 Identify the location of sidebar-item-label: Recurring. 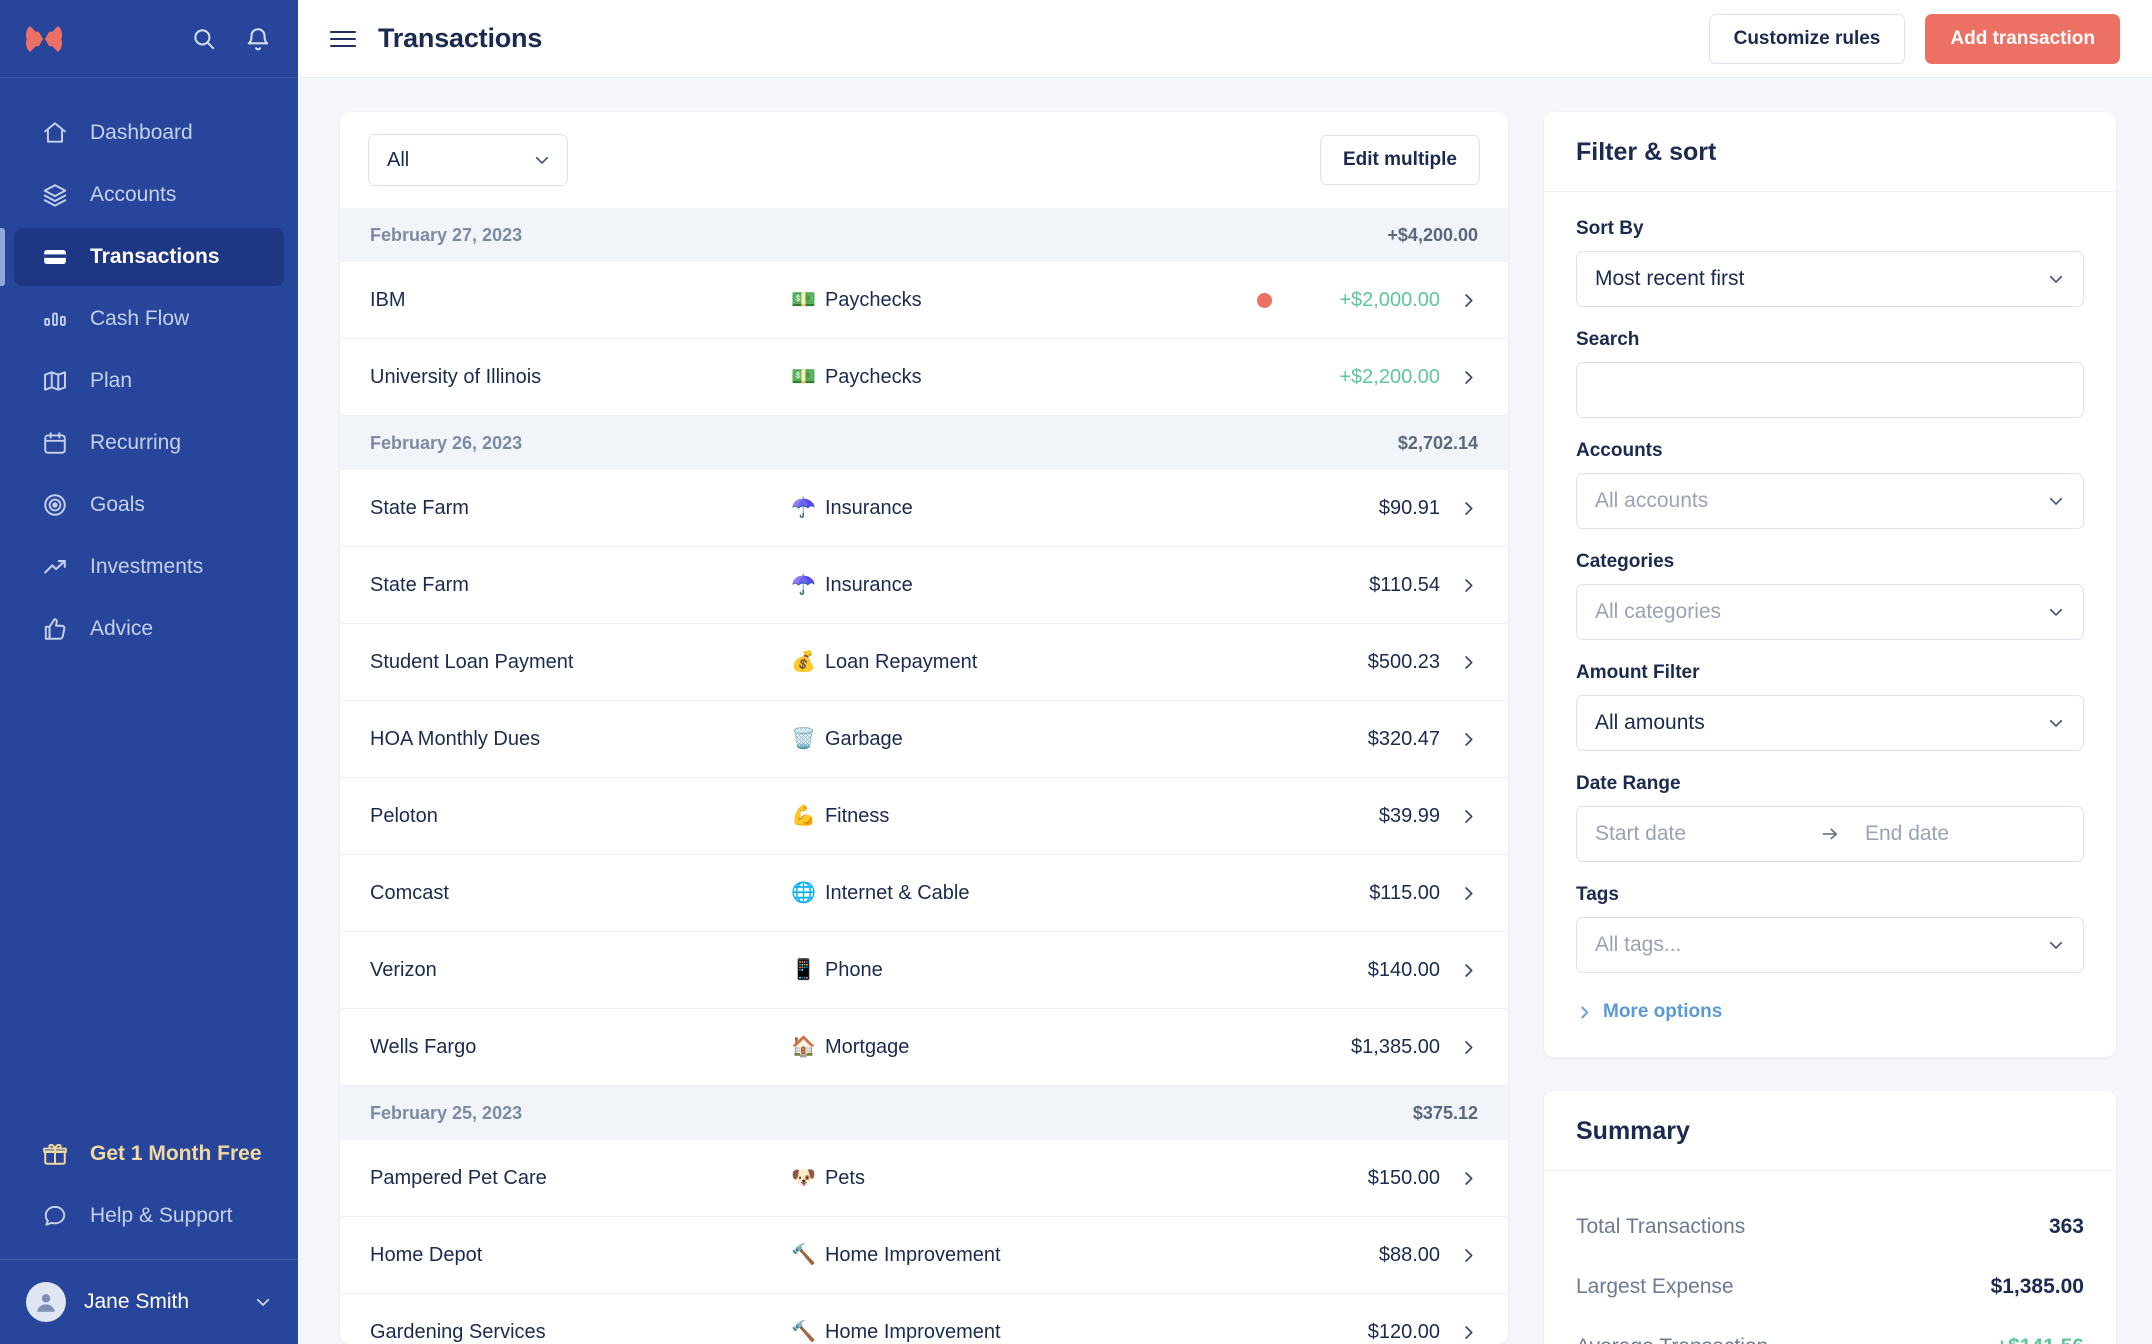
(136, 442).